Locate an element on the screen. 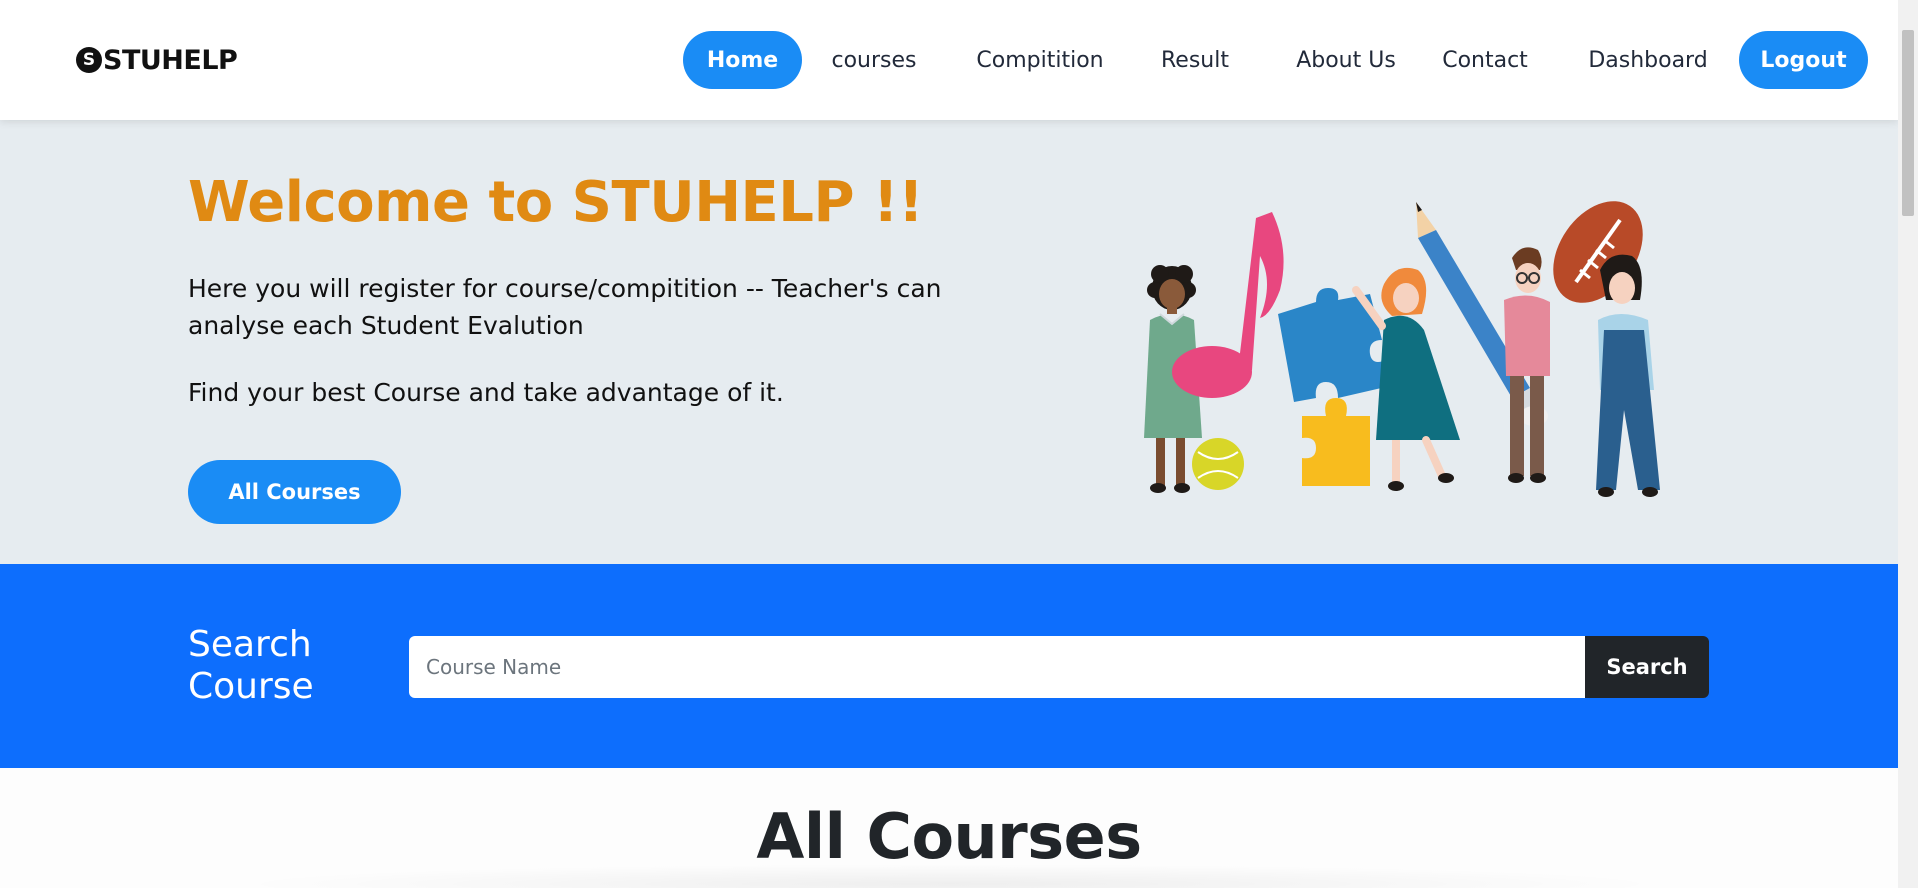 The image size is (1918, 888). nav-dashboard: Dashboard is located at coordinates (1648, 60).